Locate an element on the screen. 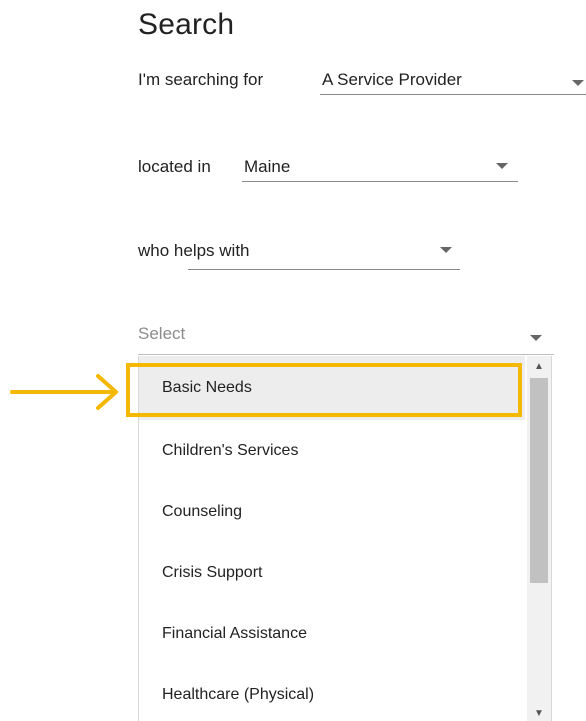 Image resolution: width=586 pixels, height=721 pixels. dropdown-scrollbar: ▲ ▼ is located at coordinates (539, 538).